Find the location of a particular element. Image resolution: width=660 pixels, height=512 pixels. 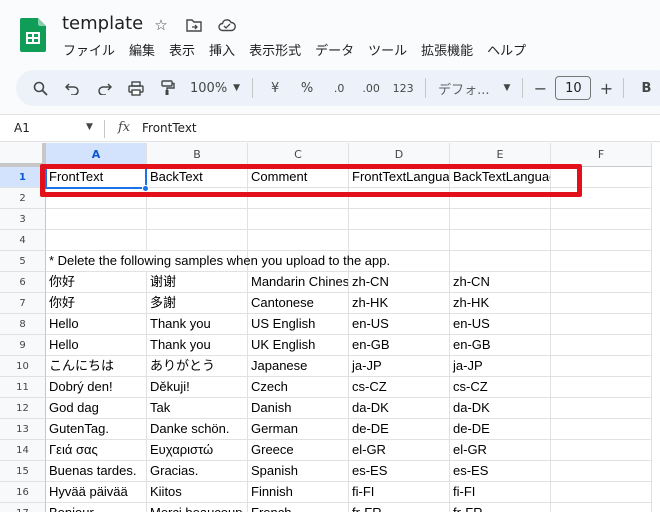

cell: Mandarin Chinese is located at coordinates (298, 282).